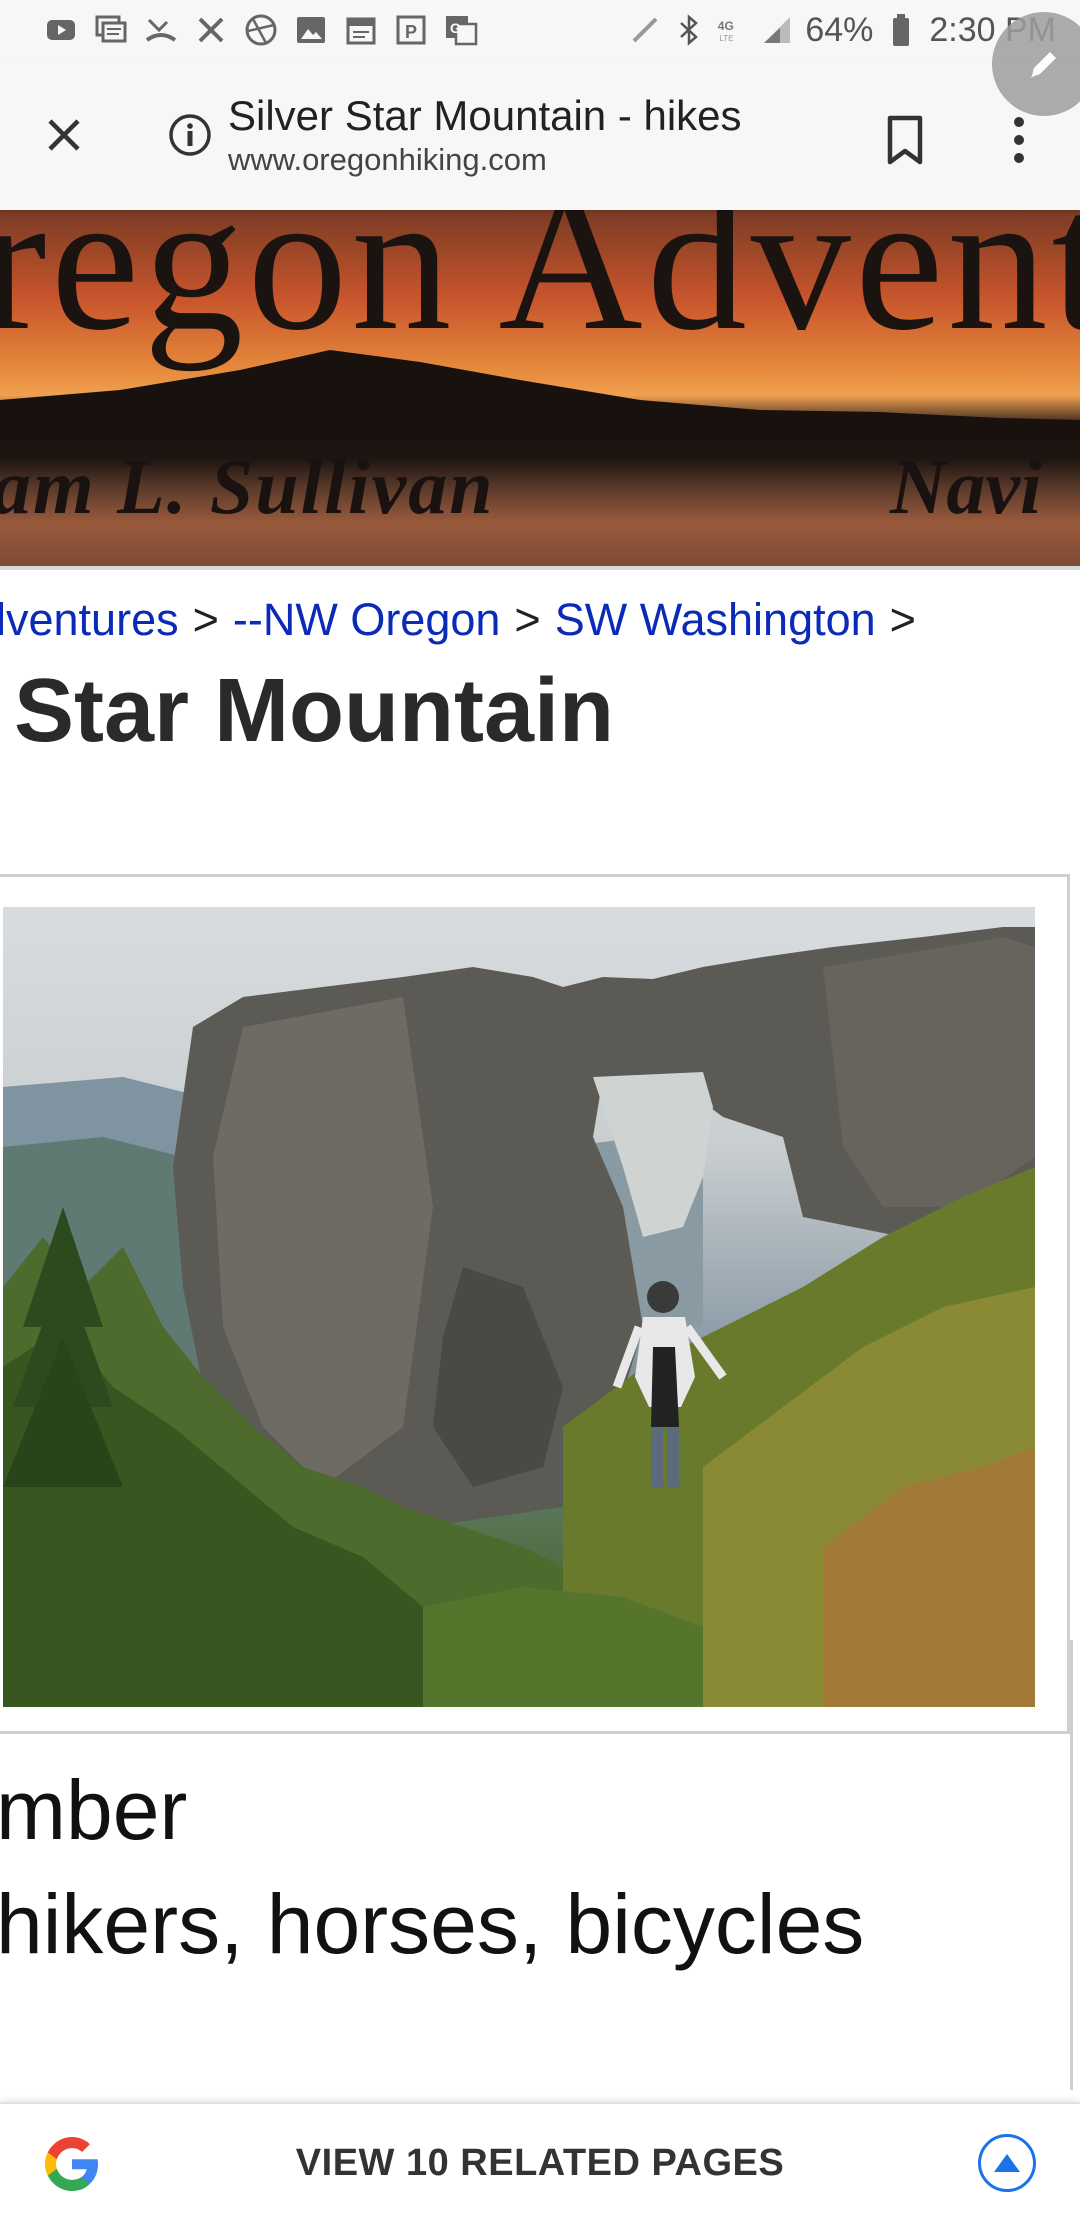  Describe the element at coordinates (540, 291) in the screenshot. I see `banner-headline: regon Advent` at that location.